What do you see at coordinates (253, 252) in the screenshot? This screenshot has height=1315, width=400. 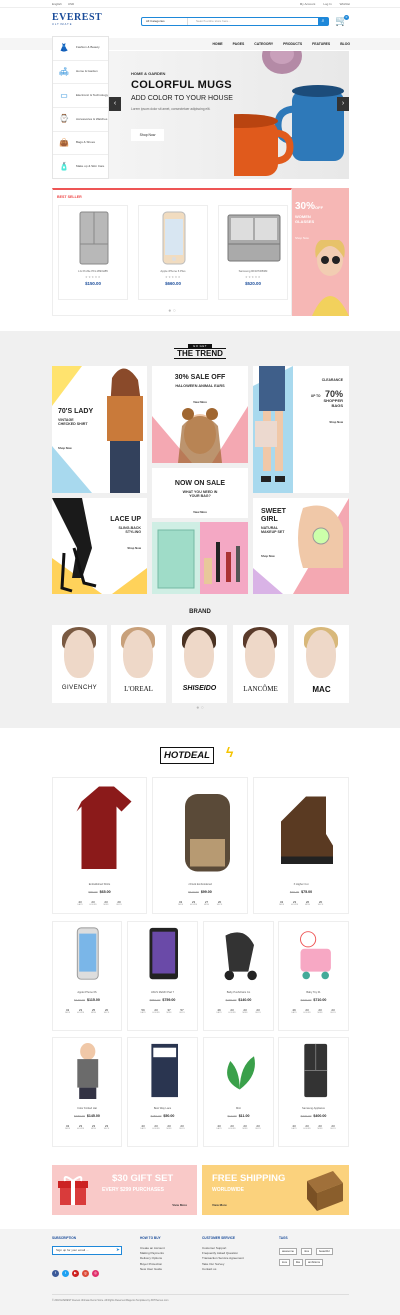 I see `product-card: Samsung RF1PN083M ★★★★★ $520.00` at bounding box center [253, 252].